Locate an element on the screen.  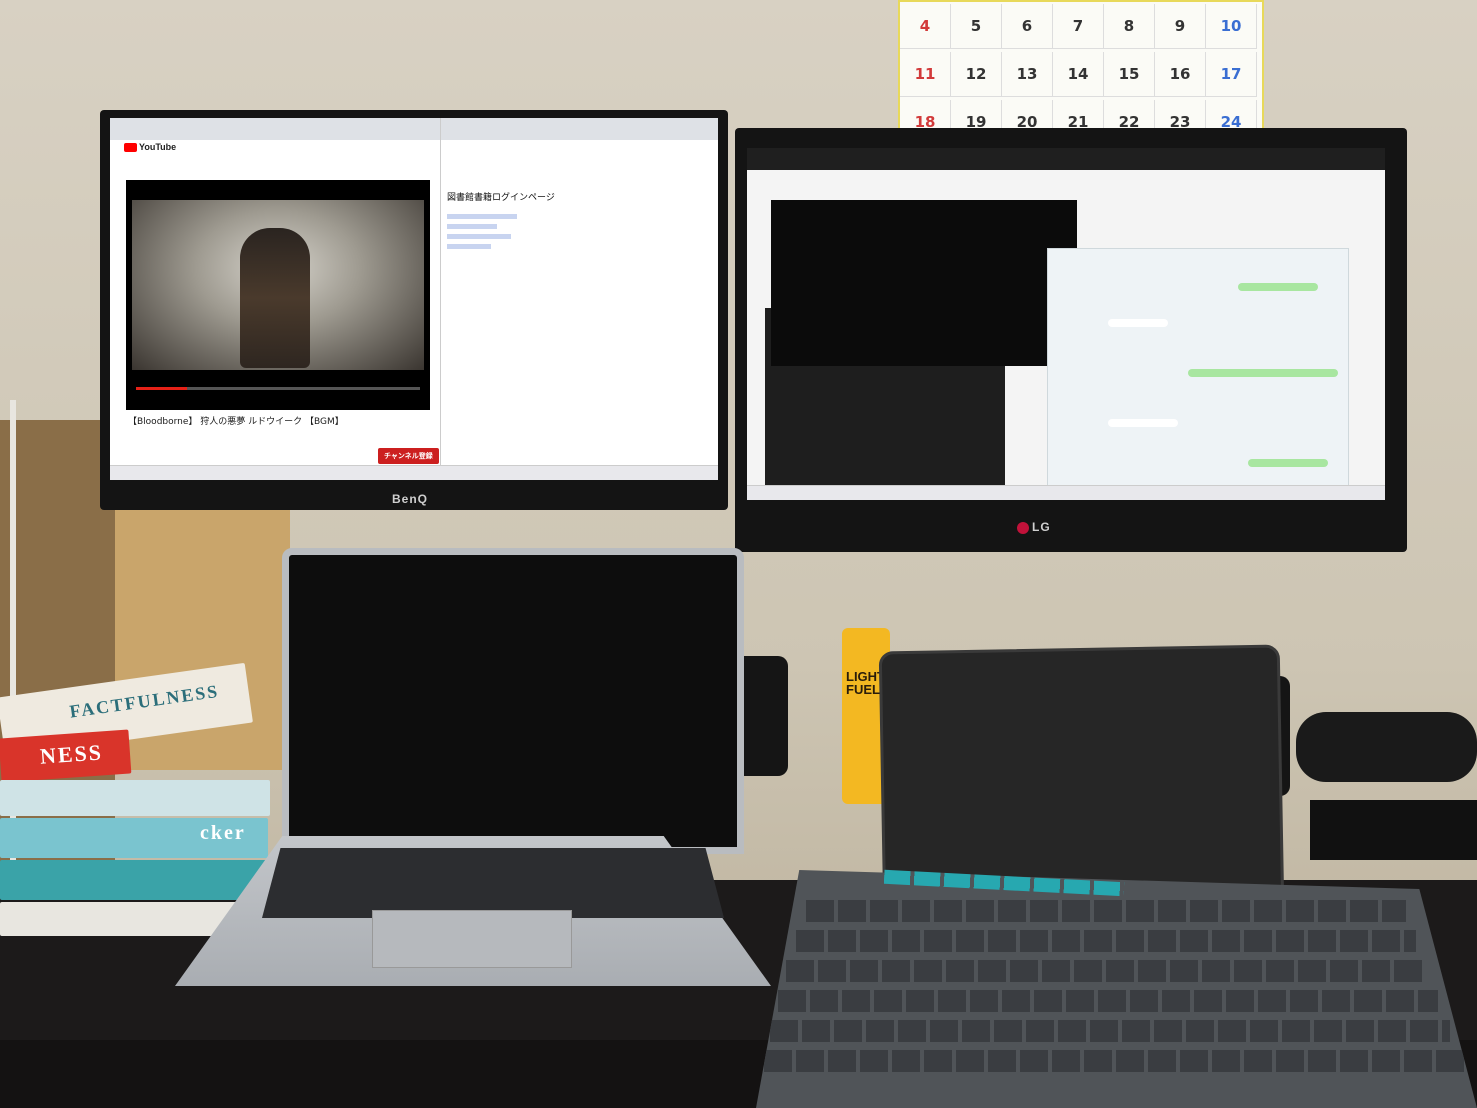
laptop-trackpad is located at coordinates (472, 939).